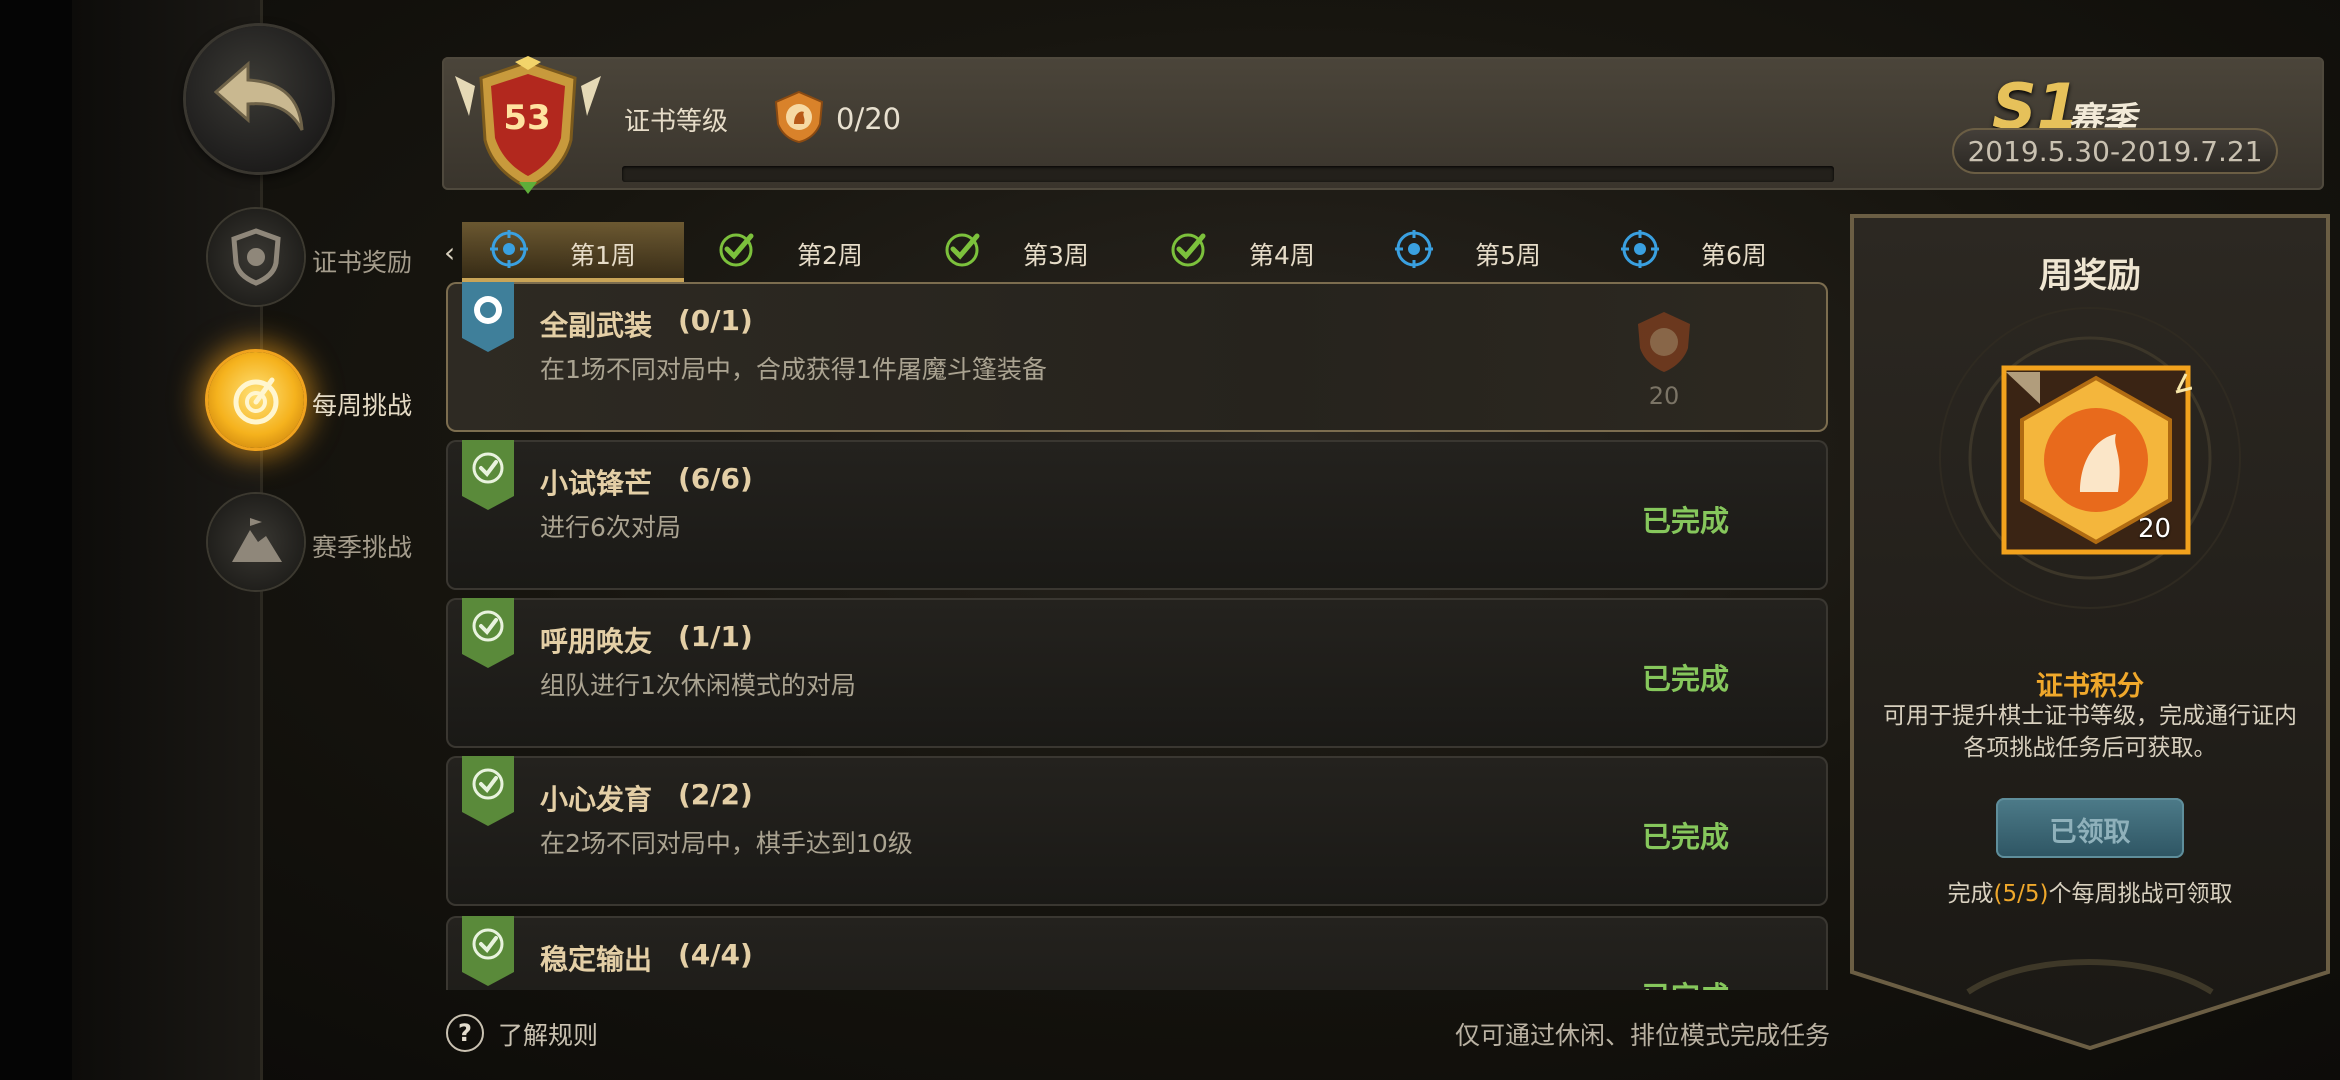 The image size is (2340, 1080). I want to click on task-description: 在2场不同对局中，棋手达到10级, so click(726, 843).